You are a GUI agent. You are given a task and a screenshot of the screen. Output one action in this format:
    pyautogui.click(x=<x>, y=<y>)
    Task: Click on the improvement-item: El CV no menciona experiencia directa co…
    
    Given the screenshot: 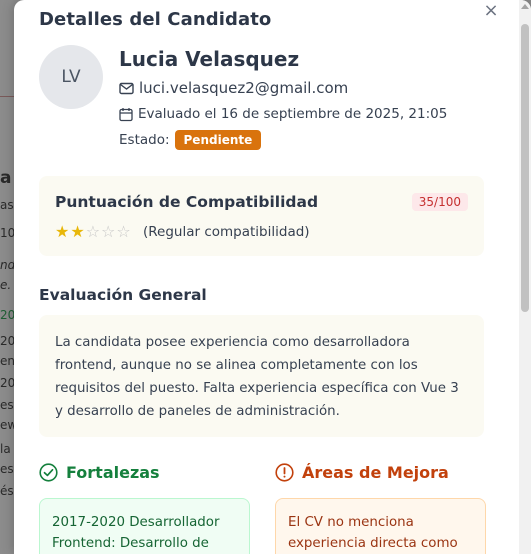 What is the action you would take?
    pyautogui.click(x=373, y=533)
    